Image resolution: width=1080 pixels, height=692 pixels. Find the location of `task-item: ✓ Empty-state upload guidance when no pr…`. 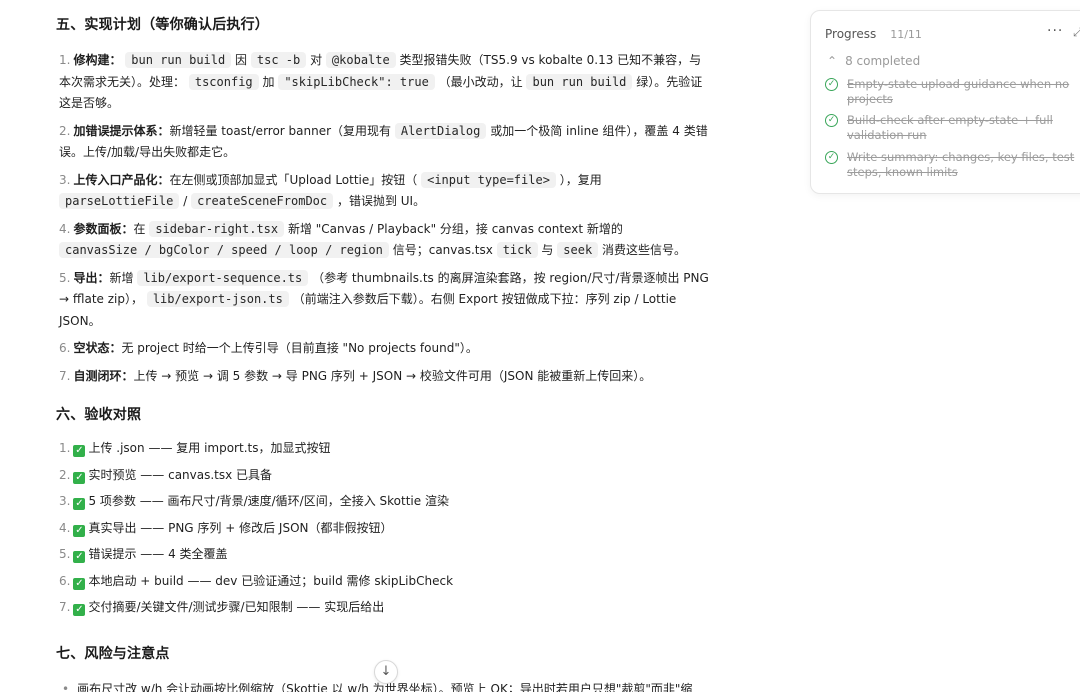

task-item: ✓ Empty-state upload guidance when no pr… is located at coordinates (952, 91).